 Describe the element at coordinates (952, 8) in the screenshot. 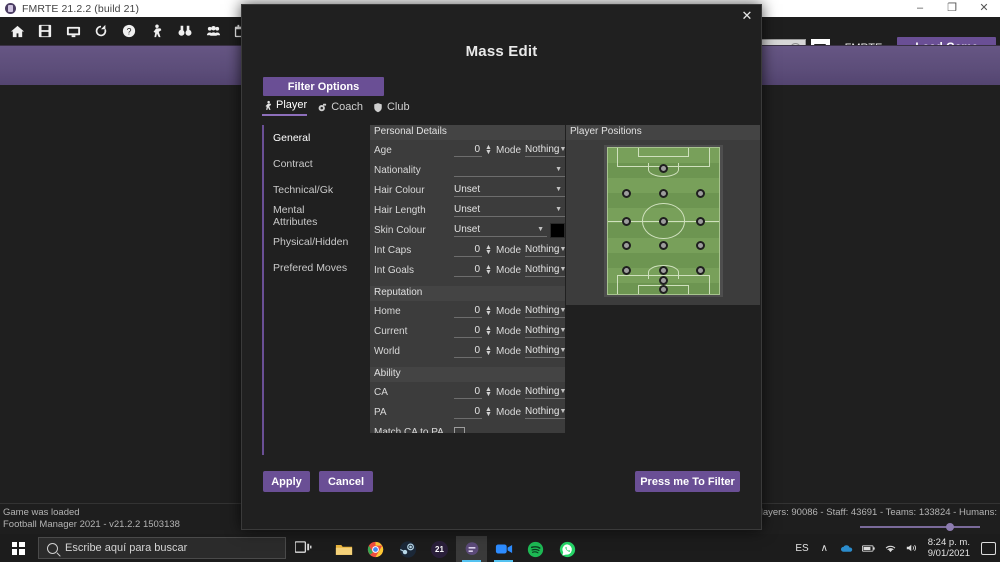

I see `maximize-button: ❐` at that location.